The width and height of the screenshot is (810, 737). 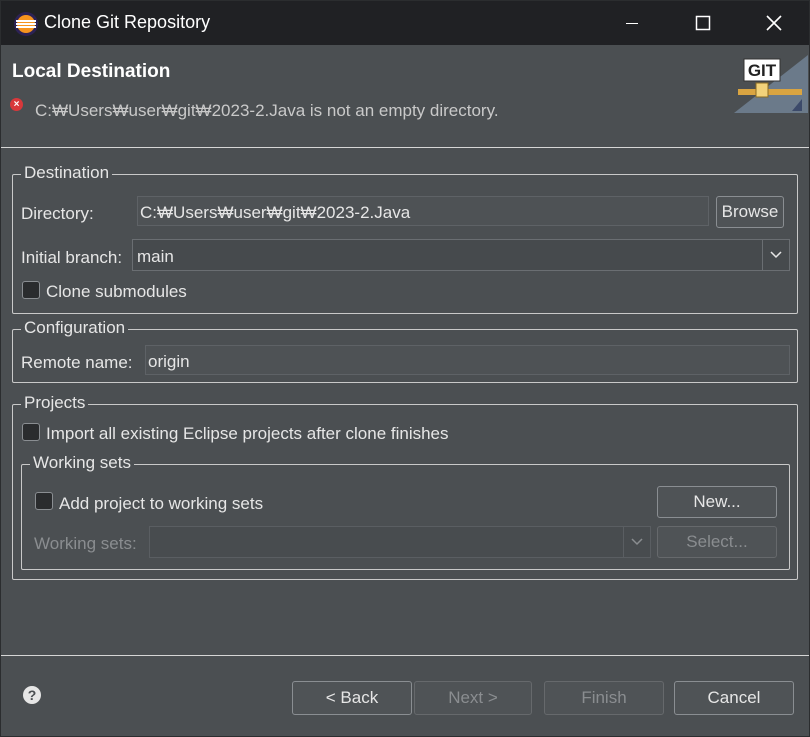 I want to click on directory-label: Directory:, so click(x=57, y=213).